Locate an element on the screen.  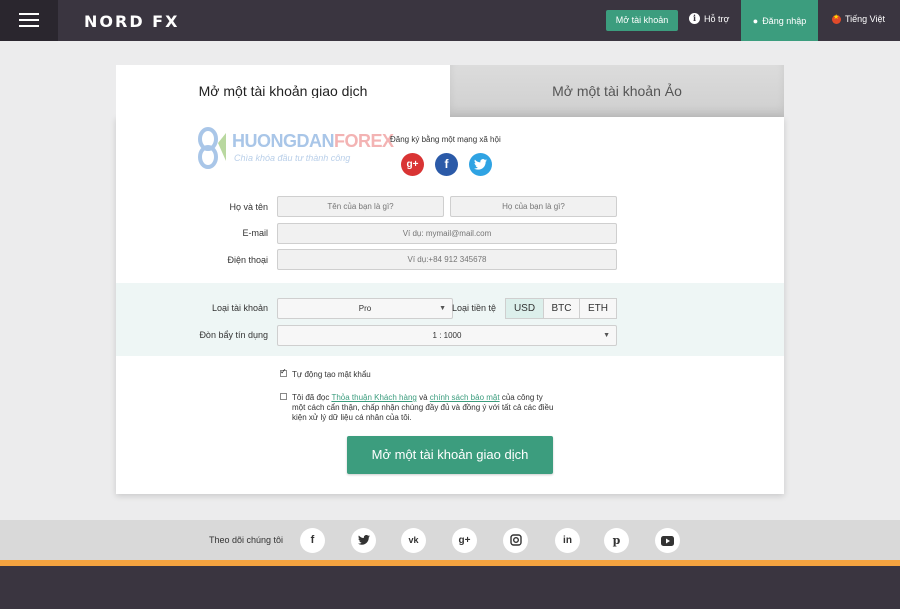
user-icon: ● is located at coordinates (755, 20).